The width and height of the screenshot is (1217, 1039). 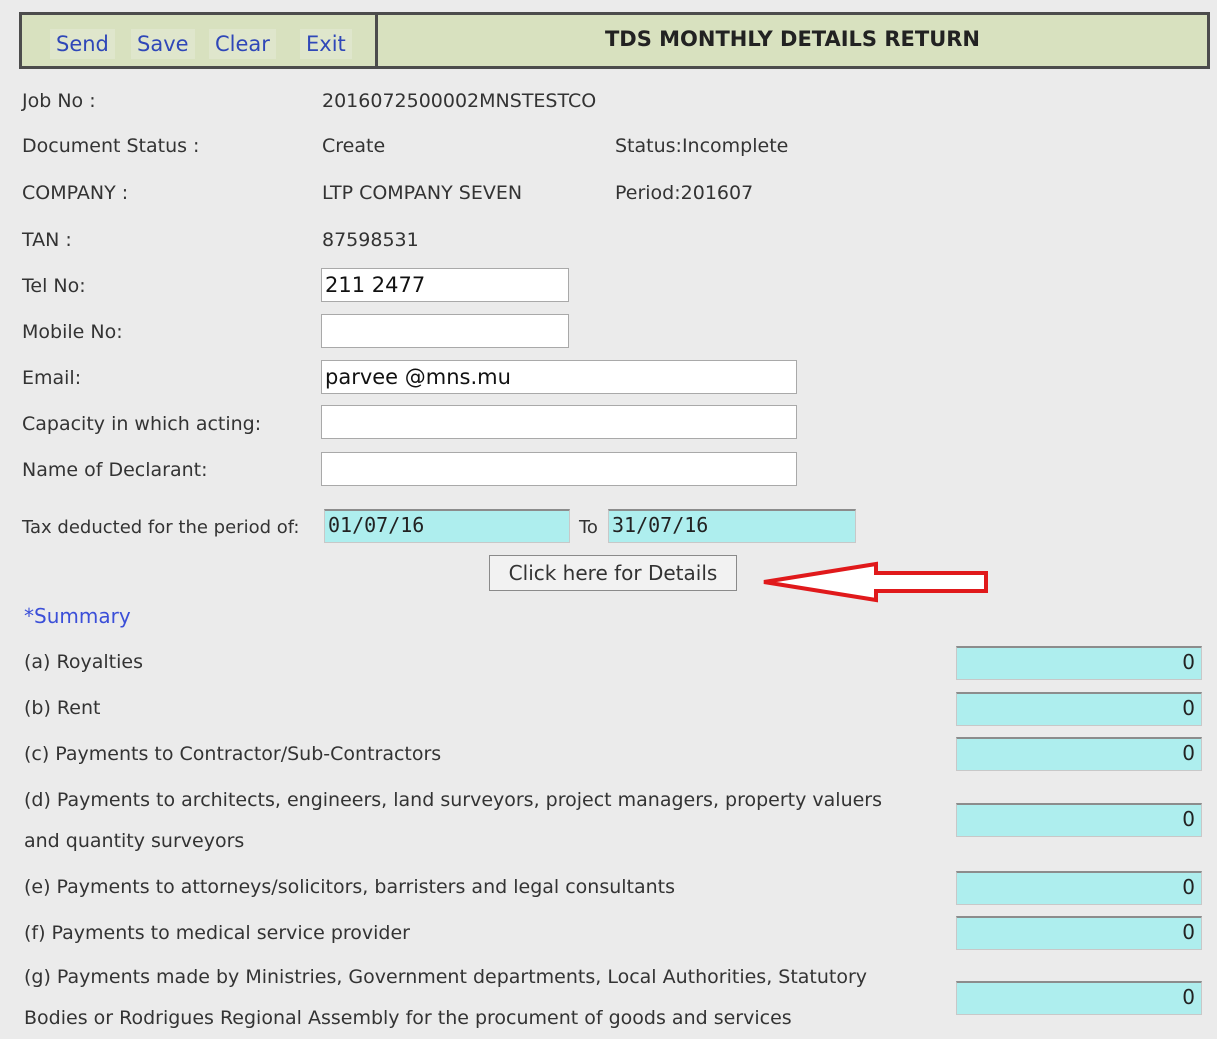 I want to click on period-from-input: 01/07/16, so click(x=447, y=526).